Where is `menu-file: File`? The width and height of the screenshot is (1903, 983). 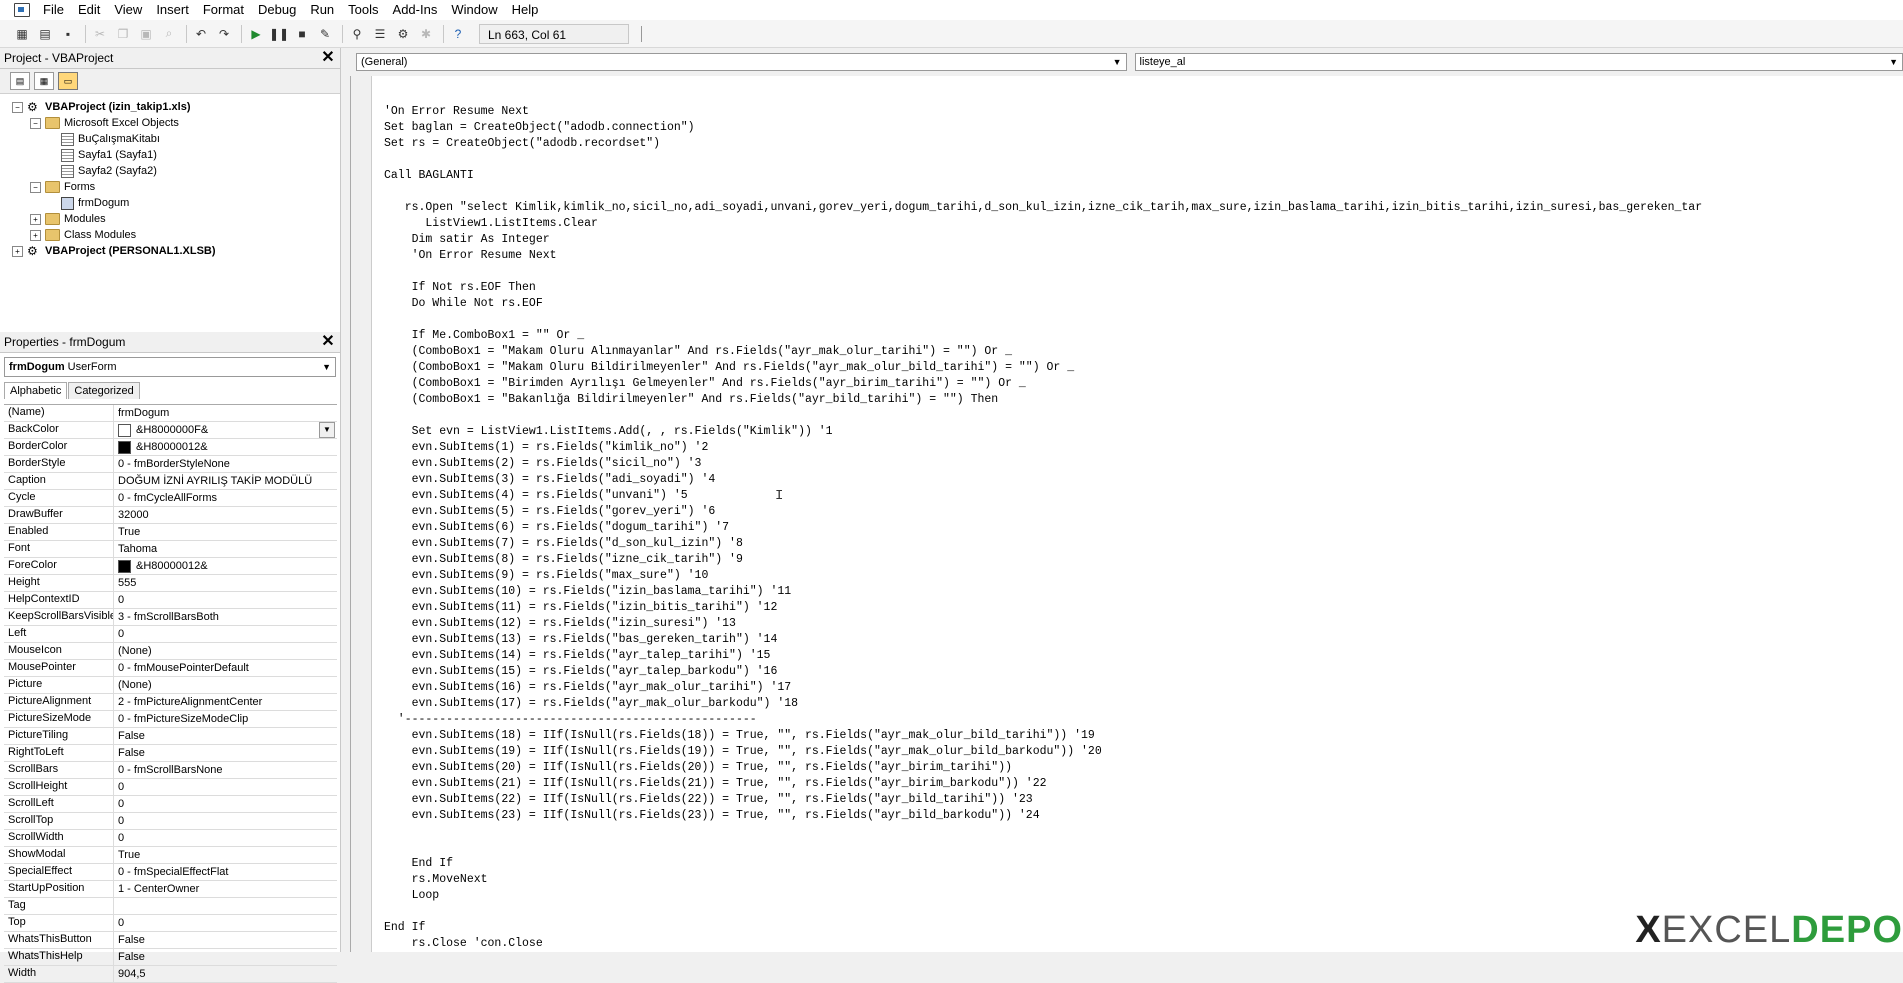 menu-file: File is located at coordinates (53, 10).